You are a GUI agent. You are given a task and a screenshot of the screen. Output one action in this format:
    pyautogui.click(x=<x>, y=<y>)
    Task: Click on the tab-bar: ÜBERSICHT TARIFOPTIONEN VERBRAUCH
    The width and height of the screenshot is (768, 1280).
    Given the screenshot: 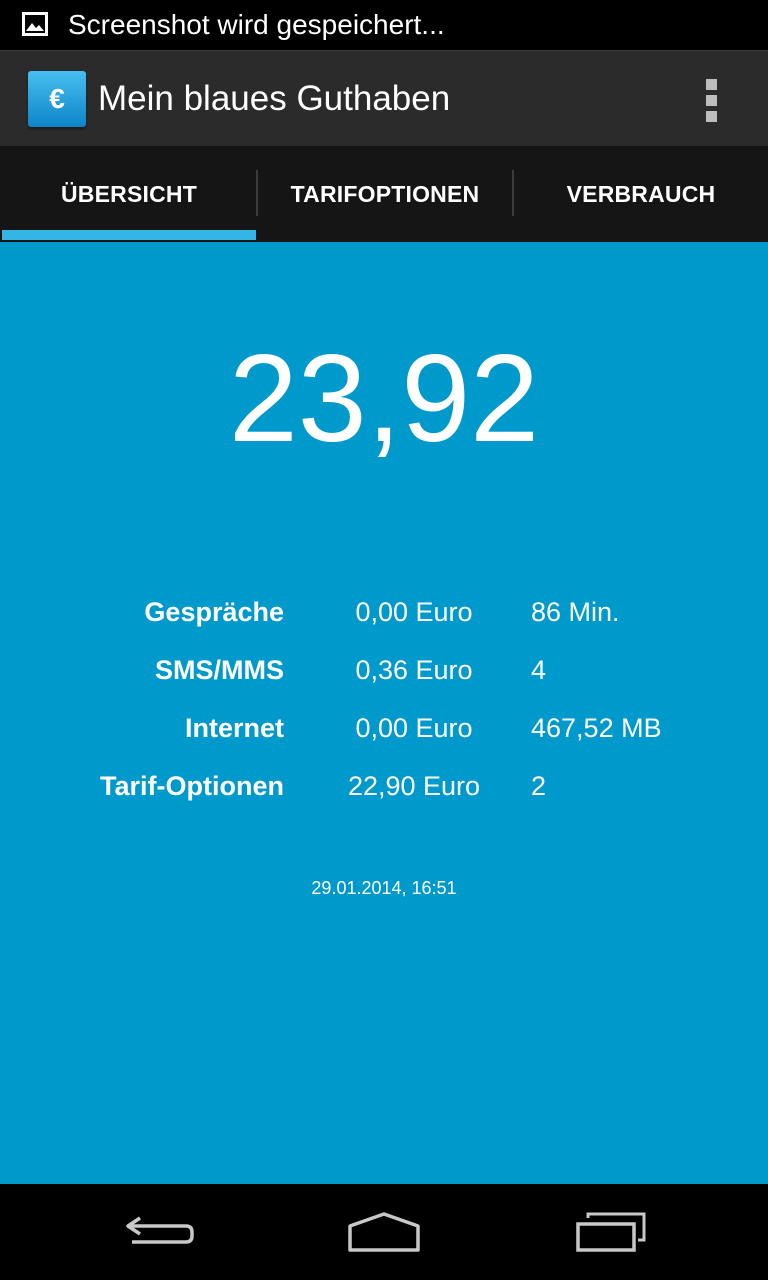 What is the action you would take?
    pyautogui.click(x=384, y=194)
    